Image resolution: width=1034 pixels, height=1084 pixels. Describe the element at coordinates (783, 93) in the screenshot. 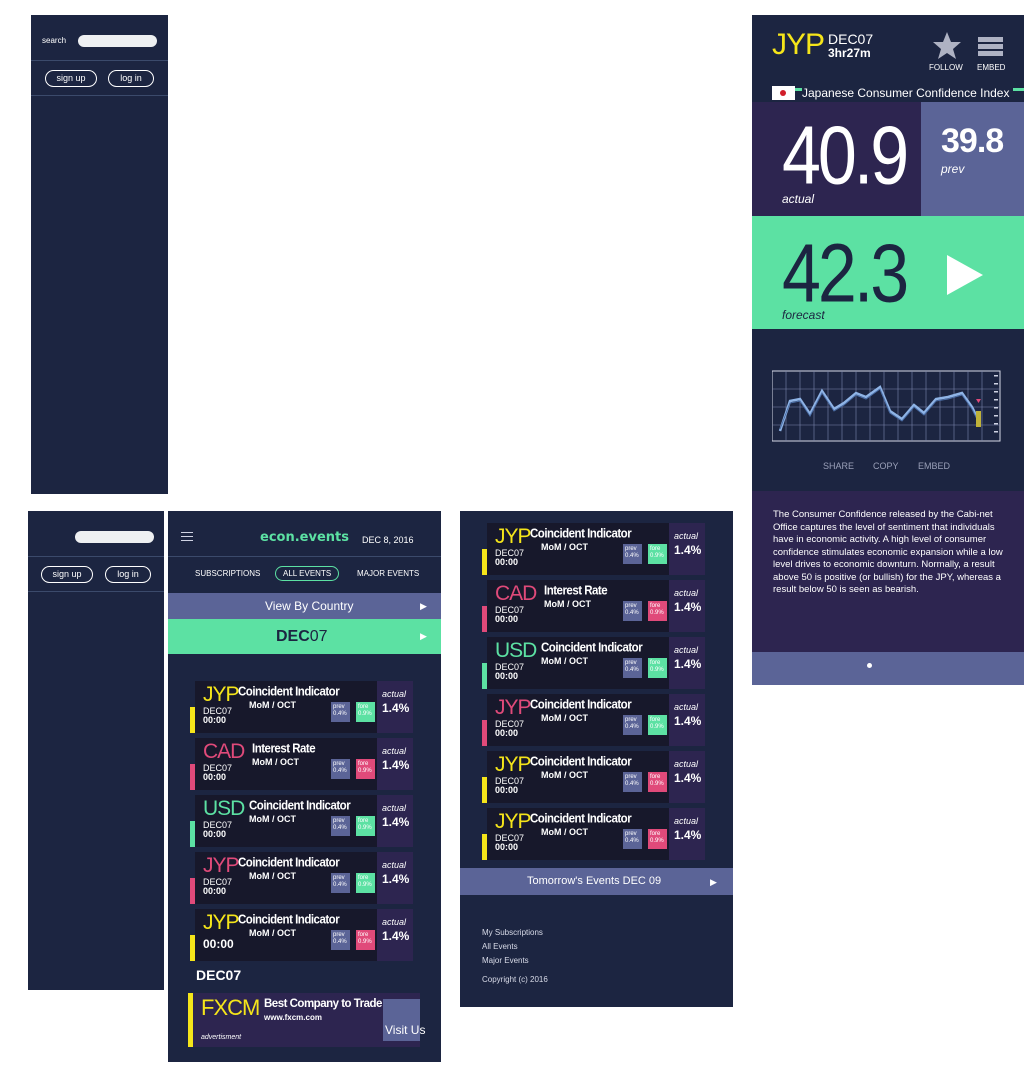

I see `japan-flag-icon` at that location.